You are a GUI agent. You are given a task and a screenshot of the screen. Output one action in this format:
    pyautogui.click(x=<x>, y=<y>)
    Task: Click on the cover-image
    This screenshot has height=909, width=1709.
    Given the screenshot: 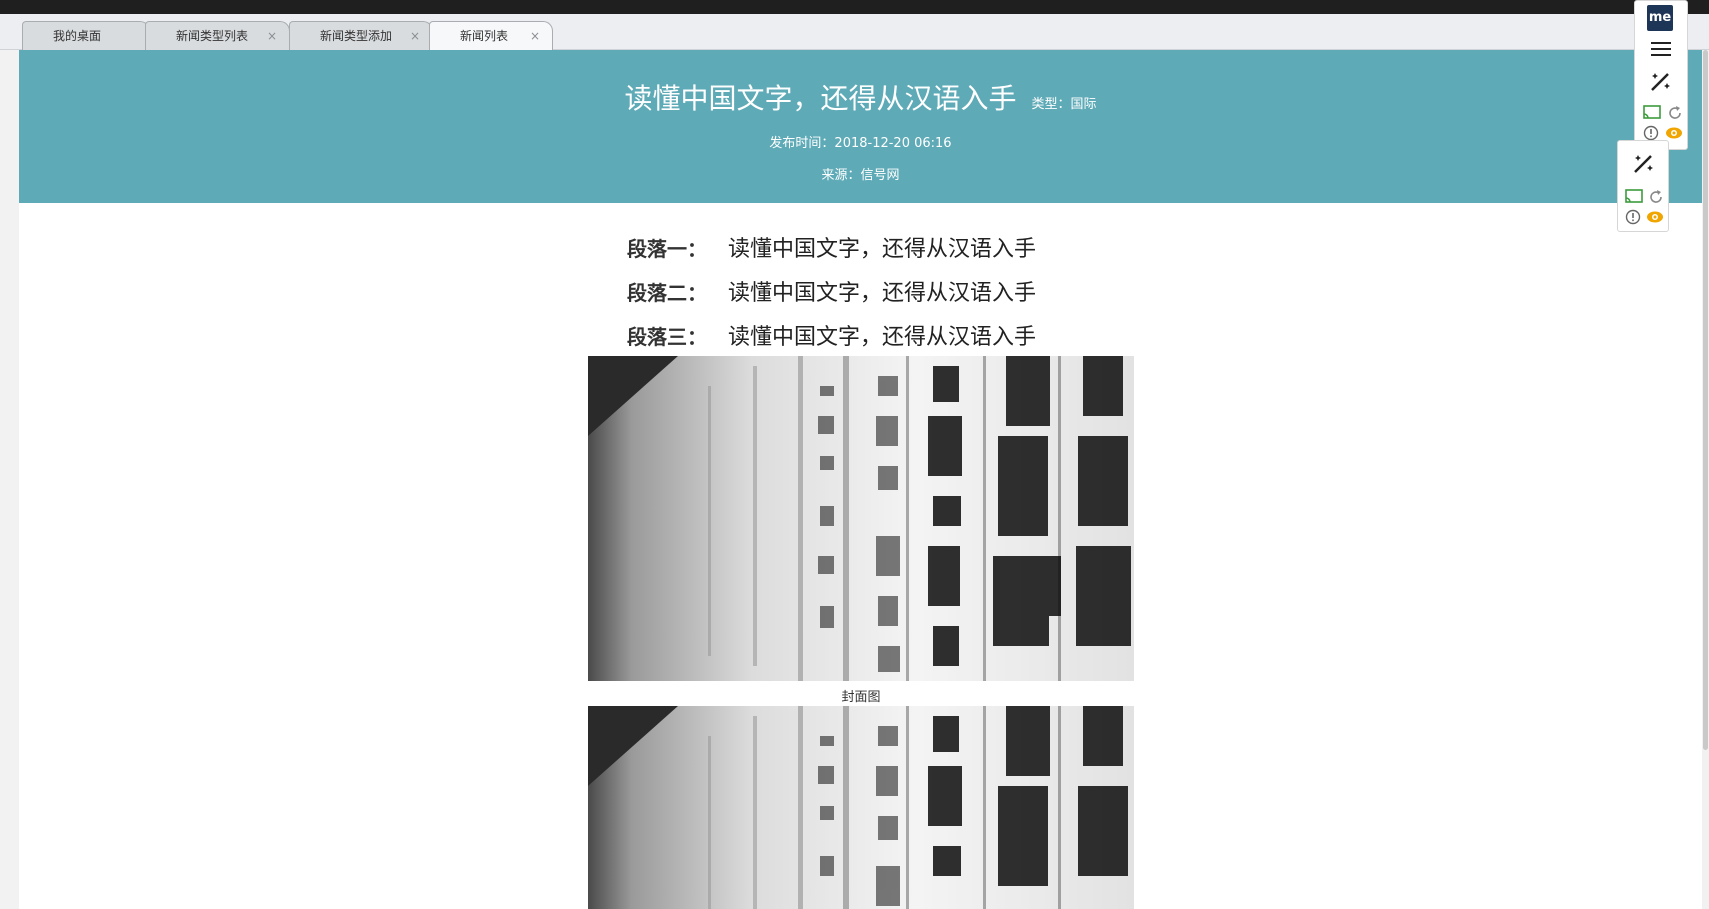 What is the action you would take?
    pyautogui.click(x=861, y=518)
    